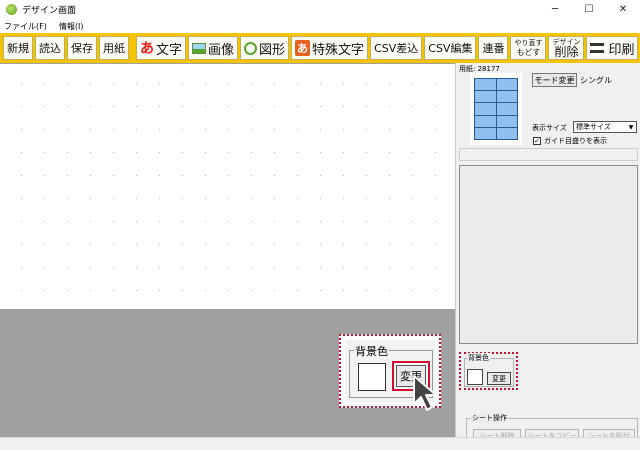 The height and width of the screenshot is (450, 640). I want to click on zoom-background-swatch, so click(372, 377).